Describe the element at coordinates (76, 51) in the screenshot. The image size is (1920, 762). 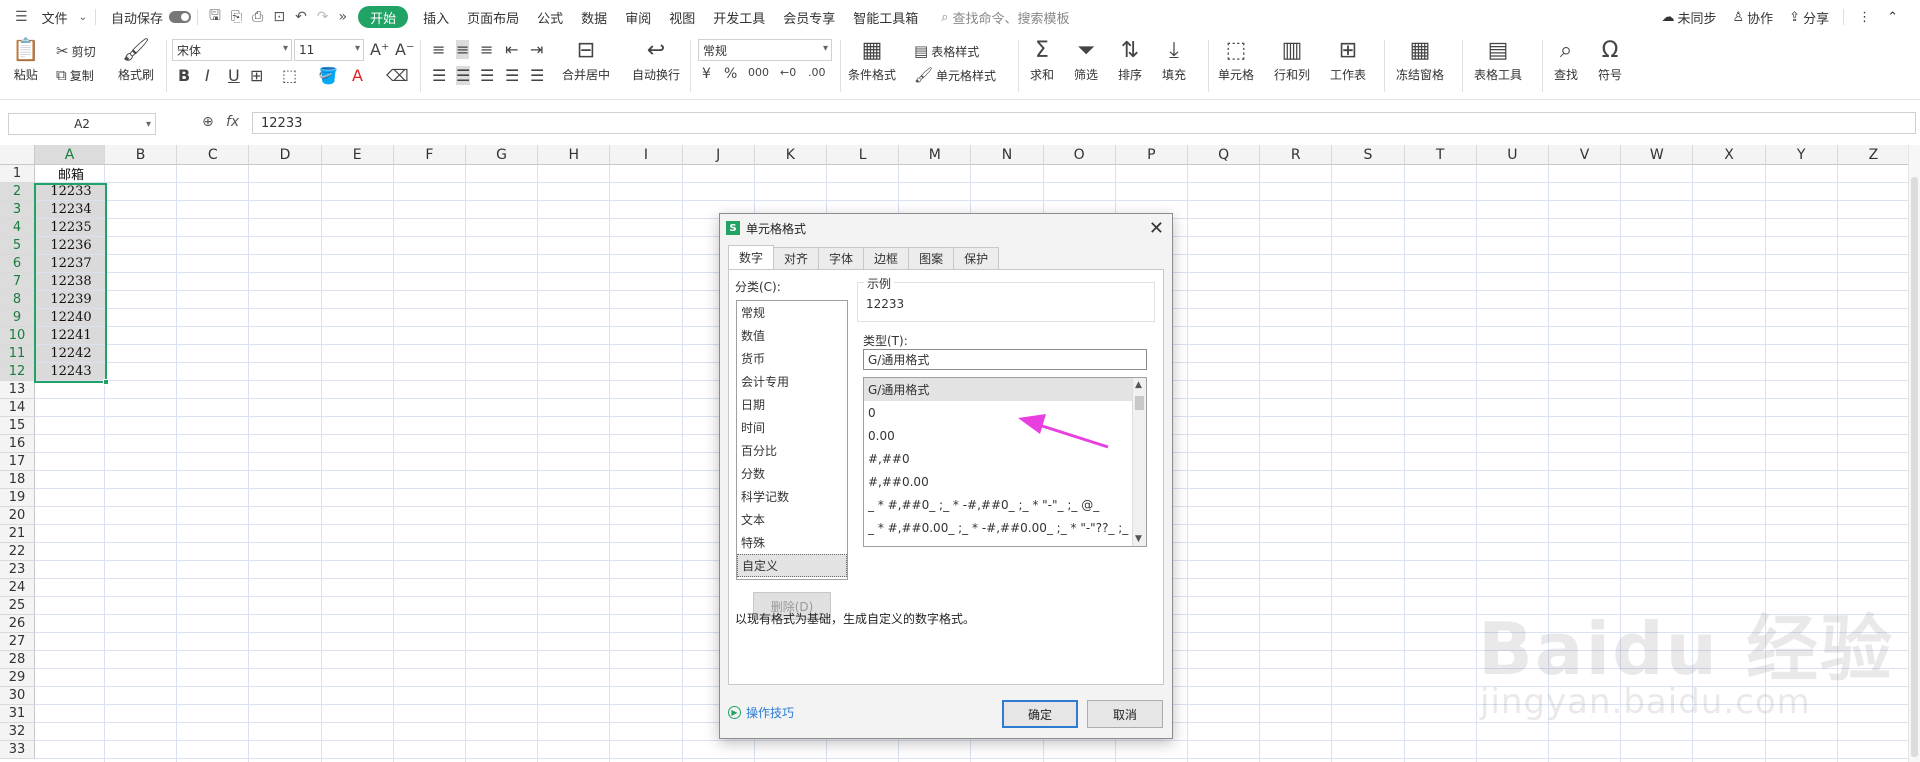
I see `cut-button: ✂ 剪切` at that location.